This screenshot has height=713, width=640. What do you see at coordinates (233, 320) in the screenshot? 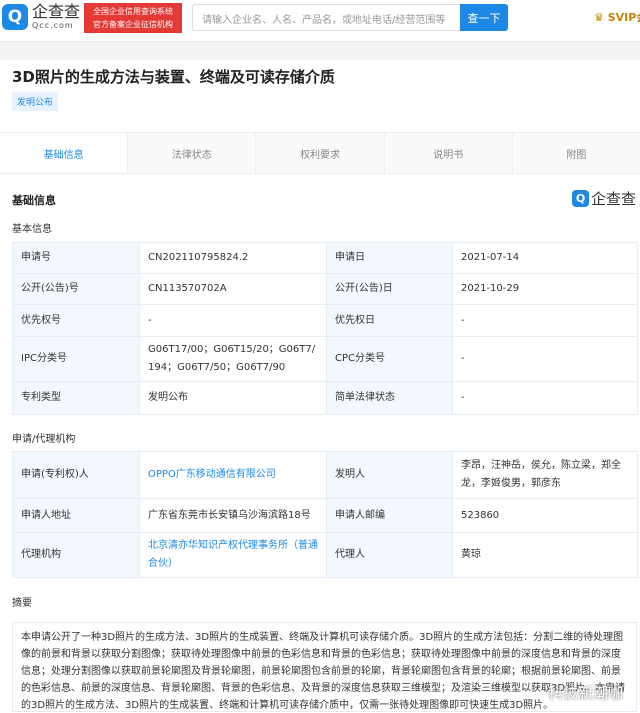
I see `priority-number: -` at bounding box center [233, 320].